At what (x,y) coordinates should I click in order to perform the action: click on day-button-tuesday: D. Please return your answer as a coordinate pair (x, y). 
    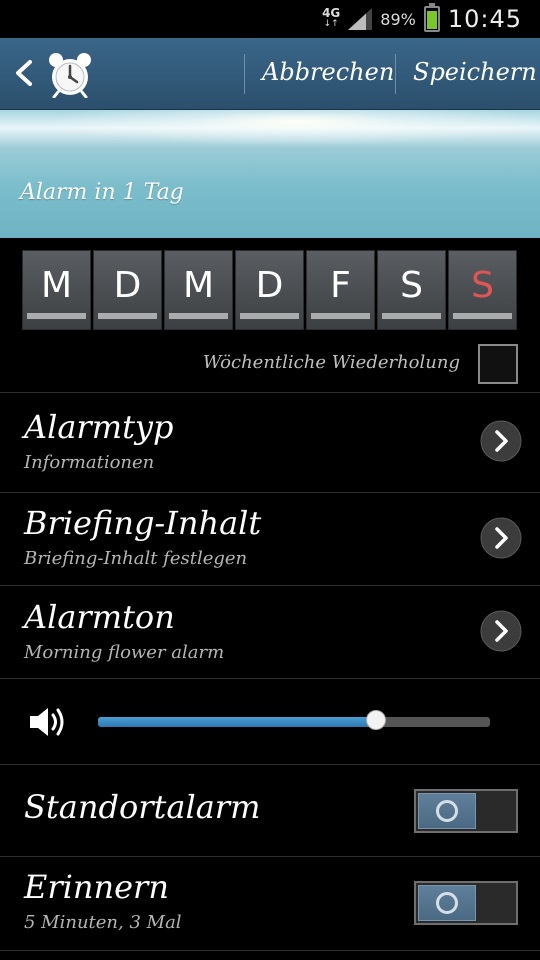
    Looking at the image, I should click on (127, 290).